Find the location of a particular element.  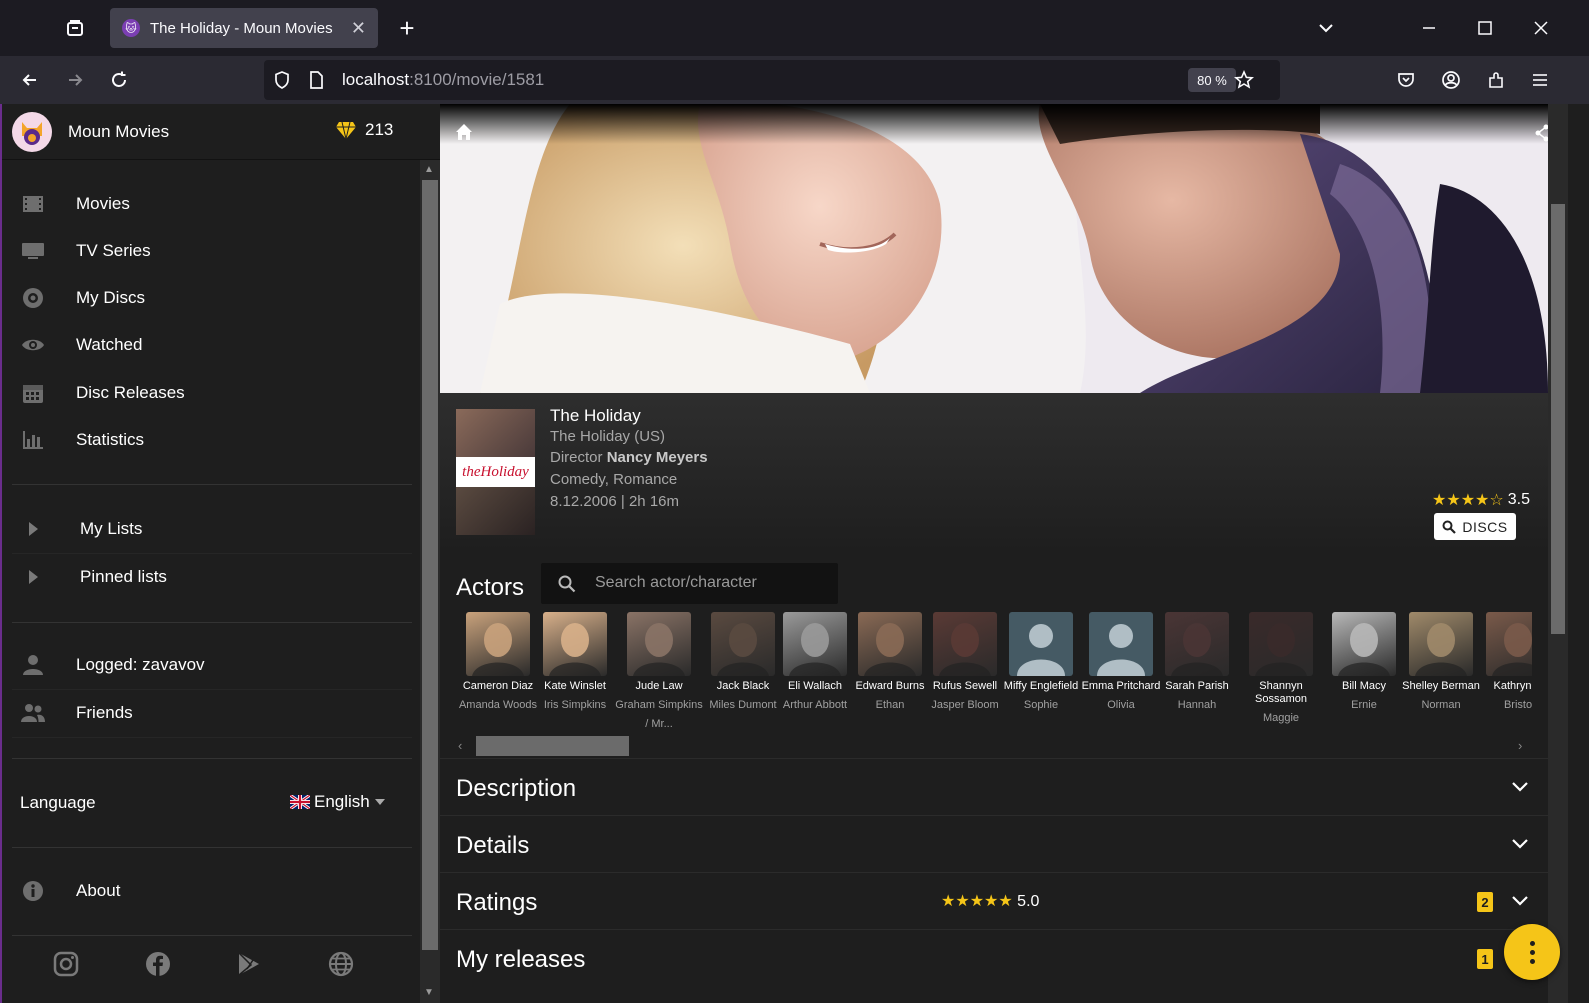

maximize-icon is located at coordinates (1485, 28).